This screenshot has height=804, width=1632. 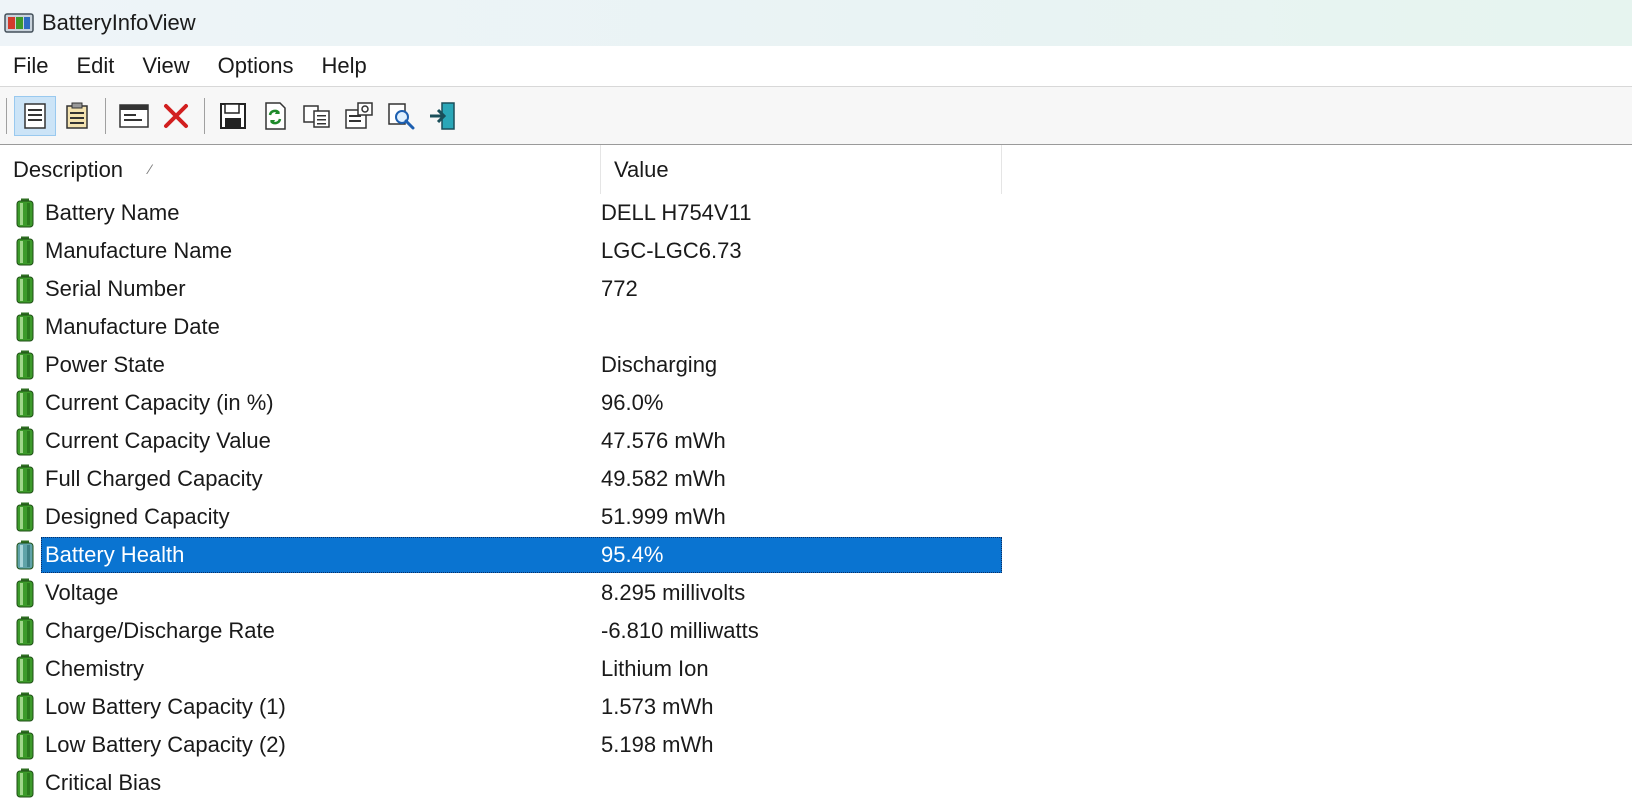 I want to click on row-description: Critical Bias, so click(x=103, y=782).